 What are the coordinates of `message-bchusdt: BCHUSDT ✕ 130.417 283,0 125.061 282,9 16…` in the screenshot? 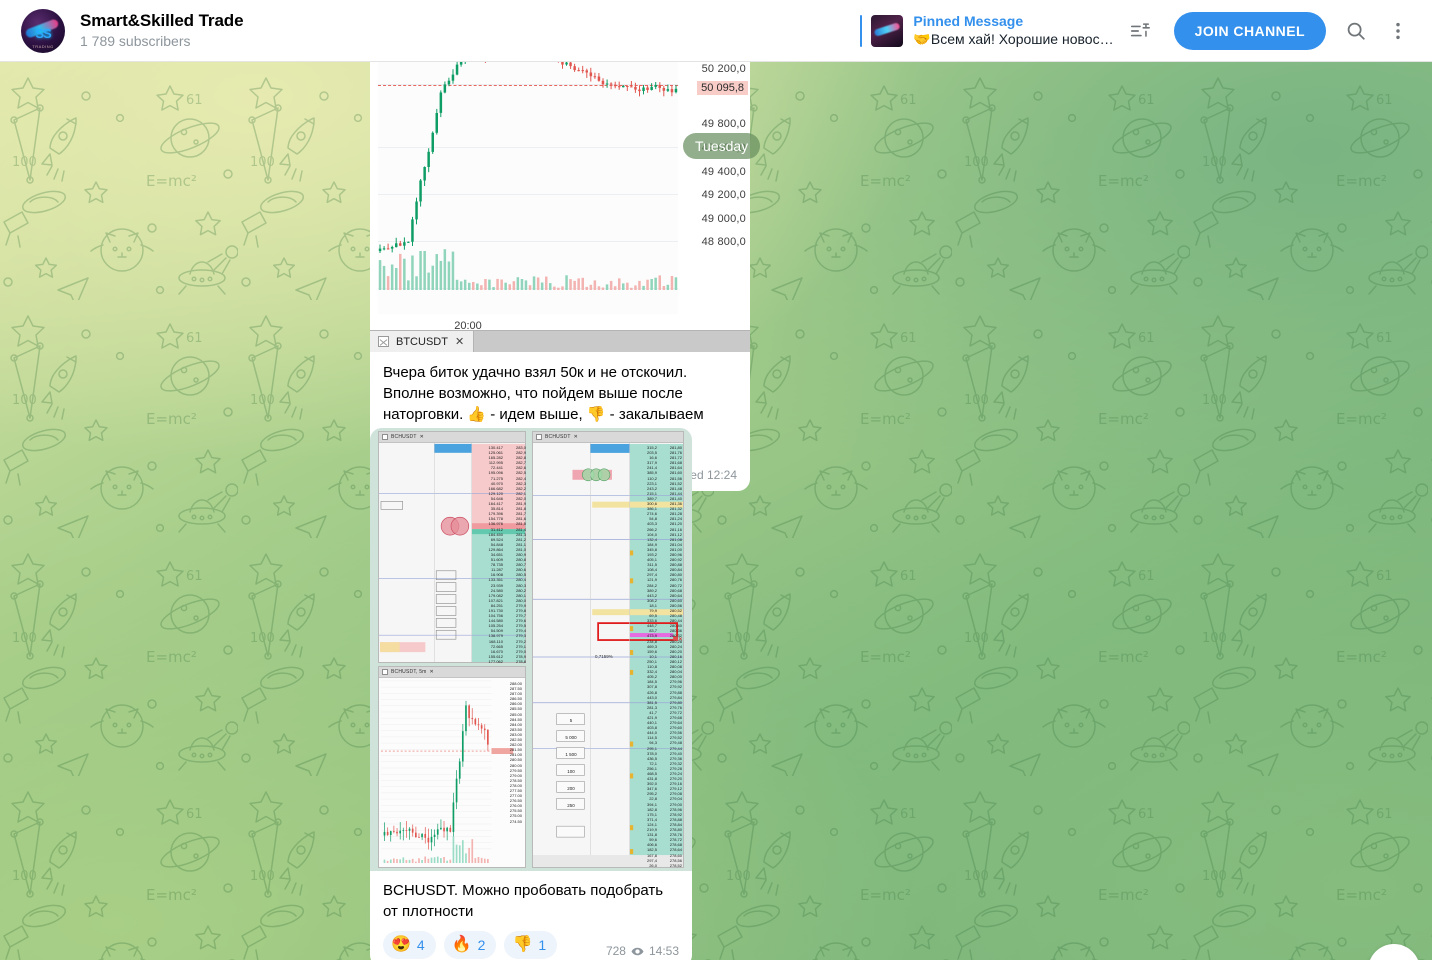 It's located at (531, 694).